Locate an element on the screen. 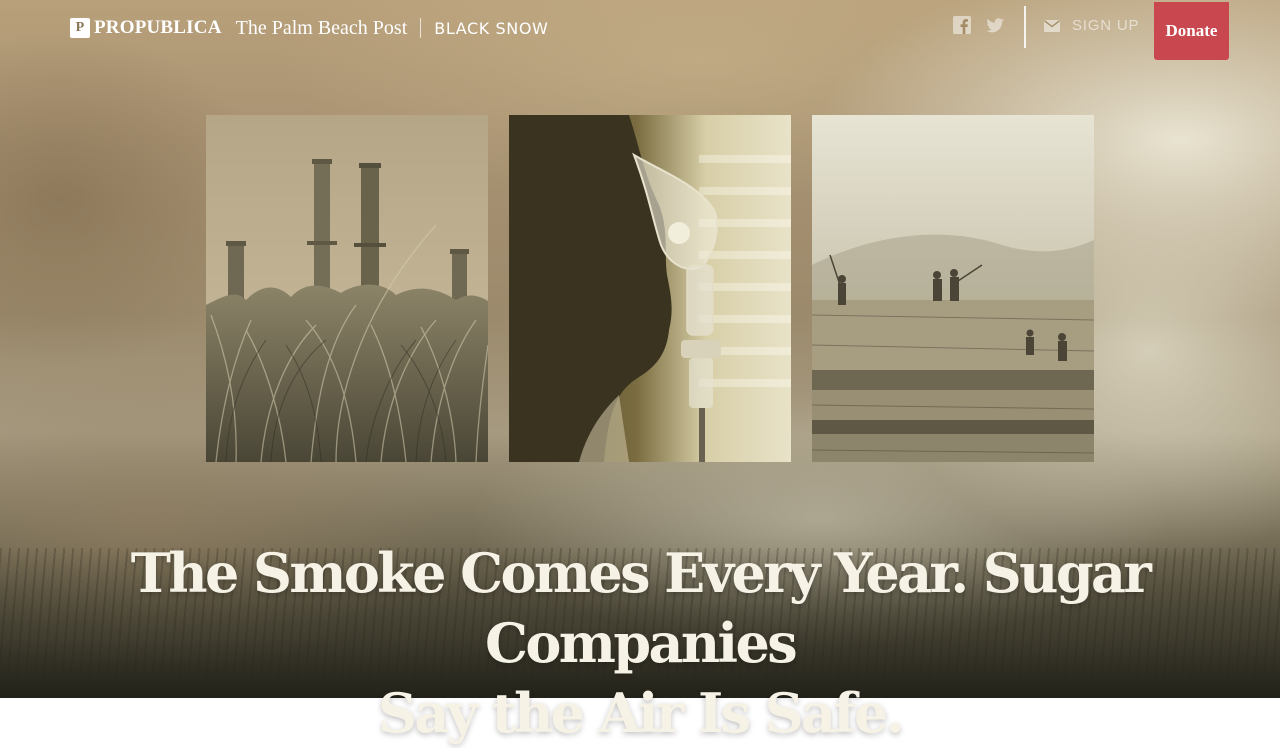  photo-smokestacks-sugarcane is located at coordinates (347, 288).